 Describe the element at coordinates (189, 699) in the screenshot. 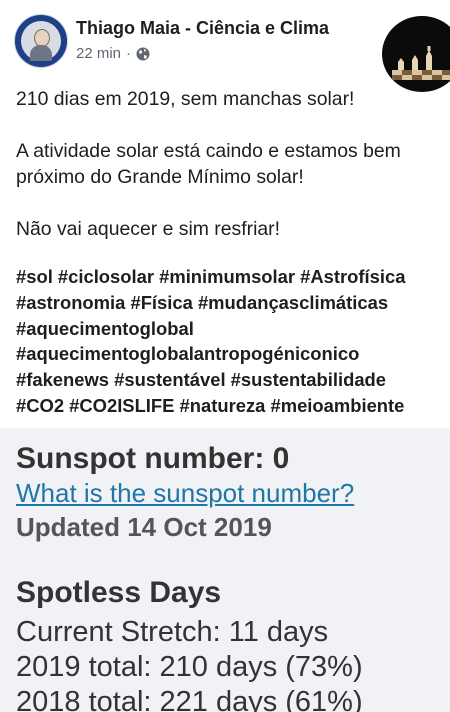

I see `total-2018: 2018 total: 221 days (61%)` at that location.